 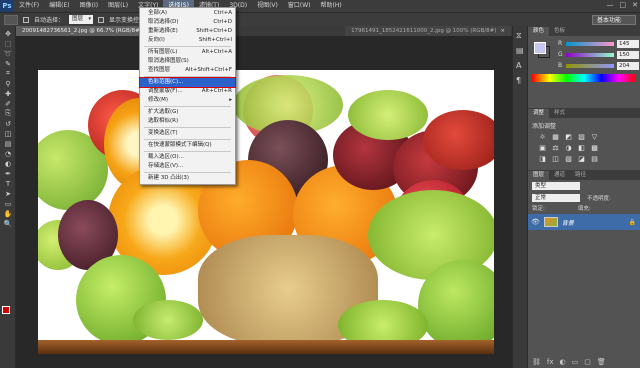 What do you see at coordinates (555, 137) in the screenshot?
I see `adjustment-icon: ▦` at bounding box center [555, 137].